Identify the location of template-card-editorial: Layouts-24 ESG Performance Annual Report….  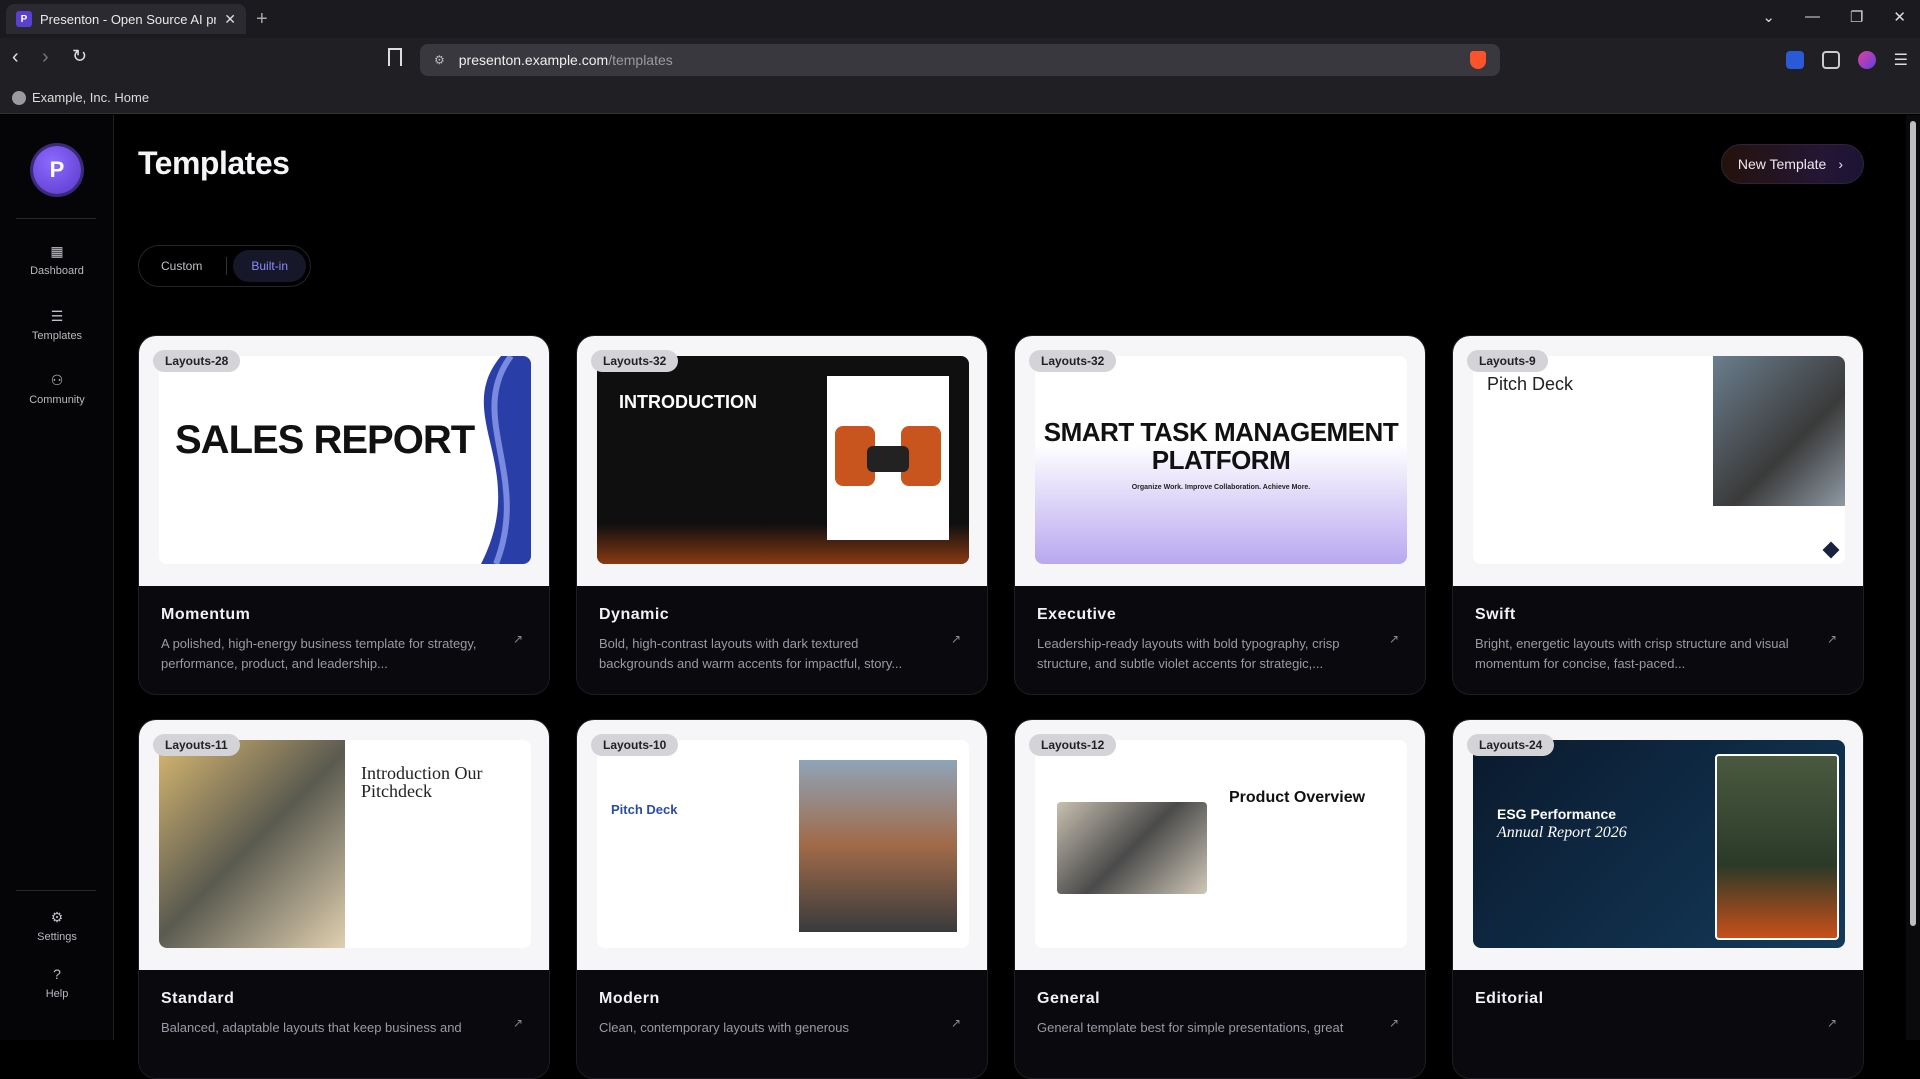
(1658, 899).